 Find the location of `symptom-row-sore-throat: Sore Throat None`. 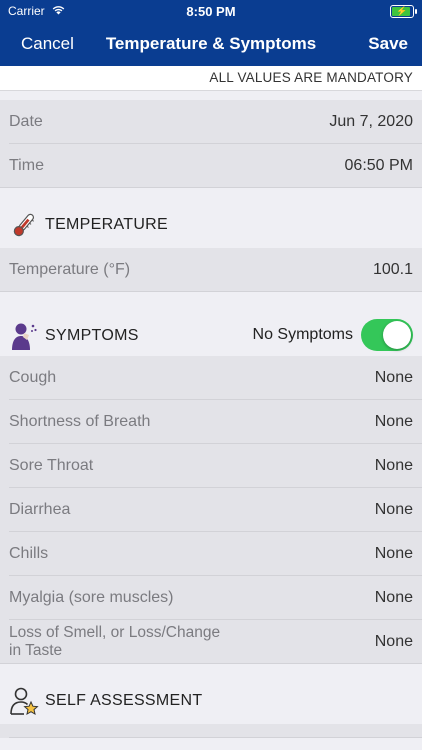

symptom-row-sore-throat: Sore Throat None is located at coordinates (211, 466).